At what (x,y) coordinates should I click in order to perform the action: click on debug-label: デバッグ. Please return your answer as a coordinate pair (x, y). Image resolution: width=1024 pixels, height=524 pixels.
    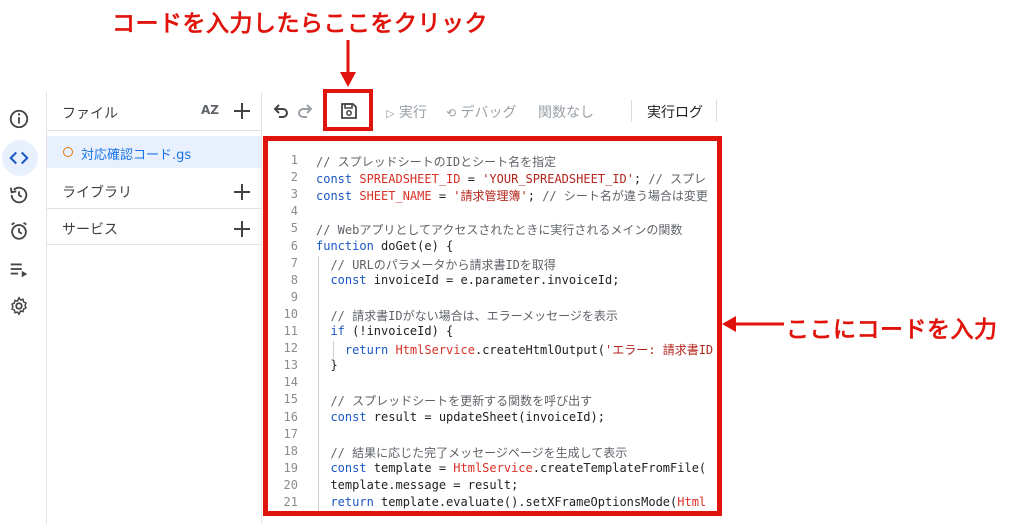
    Looking at the image, I should click on (488, 113).